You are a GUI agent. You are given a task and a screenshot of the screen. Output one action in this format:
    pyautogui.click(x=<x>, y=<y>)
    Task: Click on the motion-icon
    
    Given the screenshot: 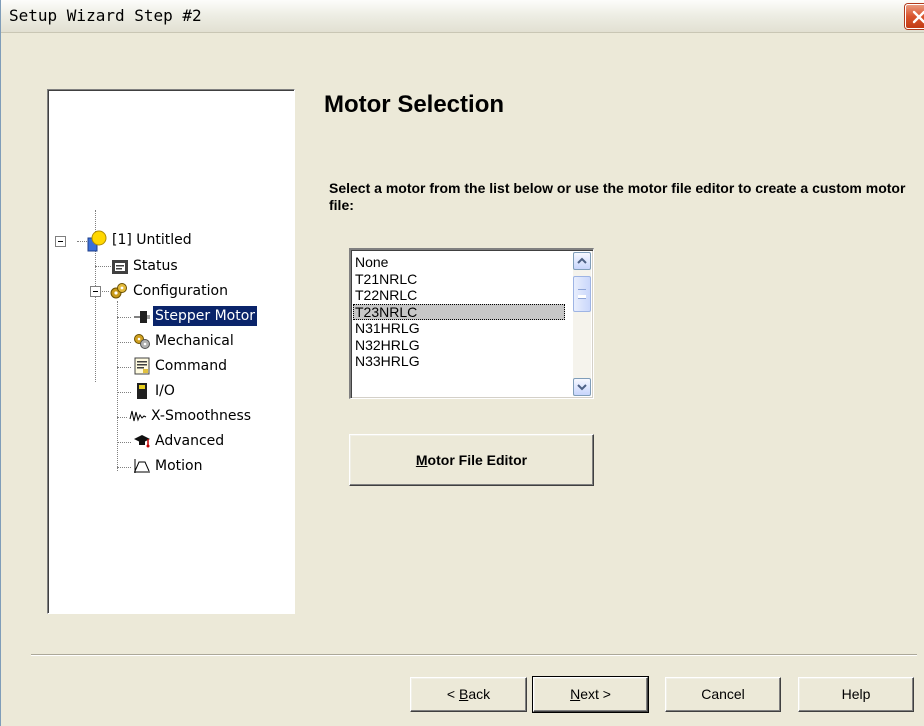 What is the action you would take?
    pyautogui.click(x=142, y=466)
    